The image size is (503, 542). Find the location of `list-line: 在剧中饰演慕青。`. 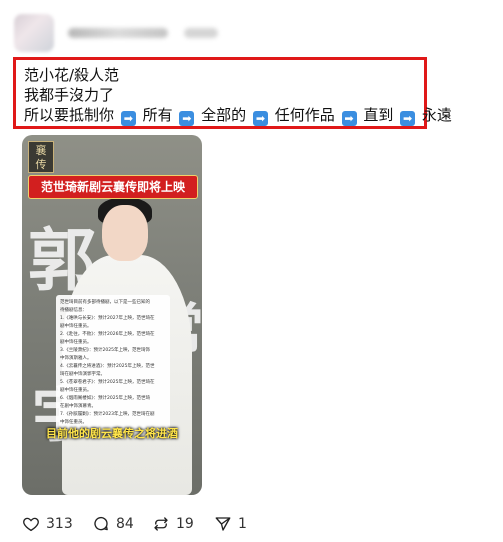

list-line: 在剧中饰演慕青。 is located at coordinates (78, 406).